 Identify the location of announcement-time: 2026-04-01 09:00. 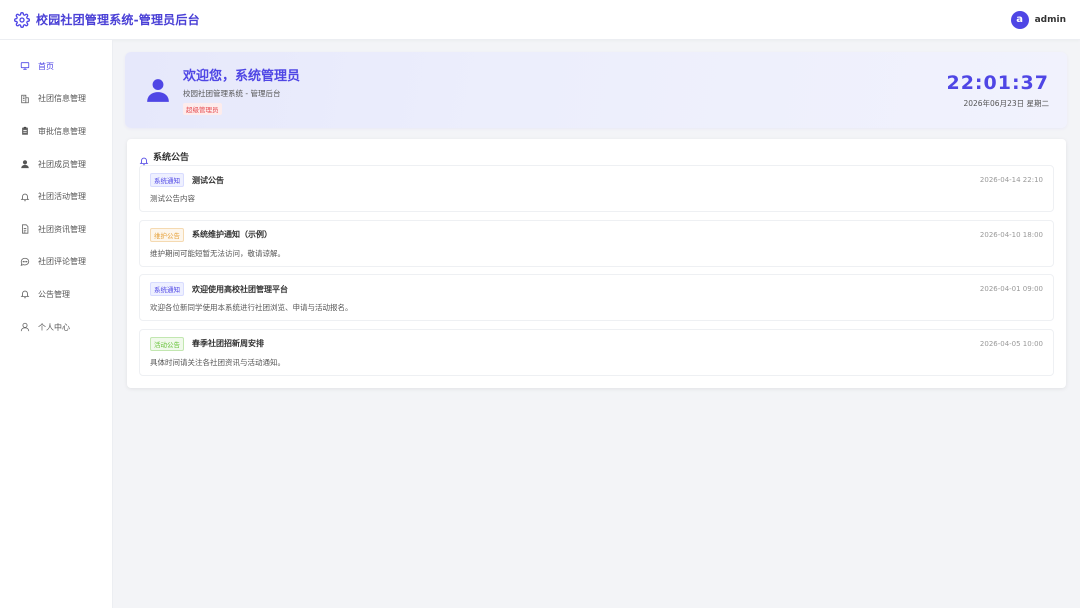
(1011, 289).